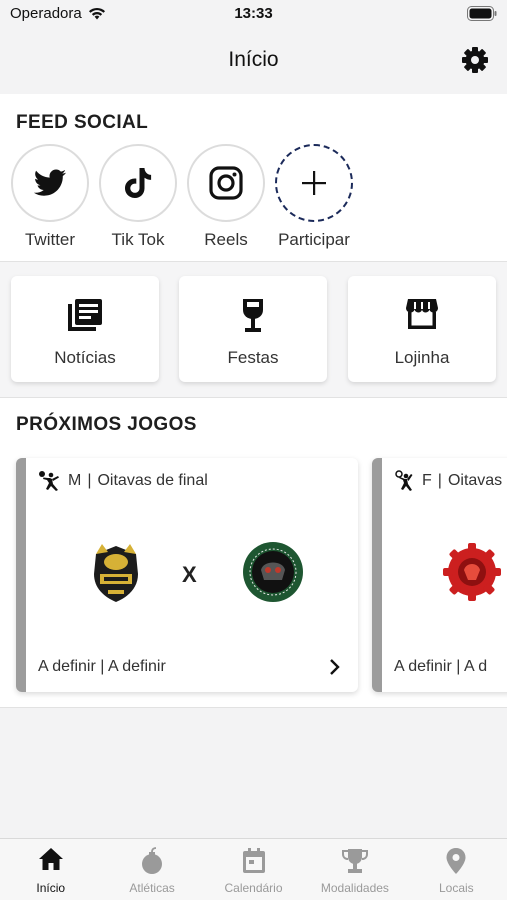 The width and height of the screenshot is (507, 900). Describe the element at coordinates (226, 239) in the screenshot. I see `social-label: Reels` at that location.